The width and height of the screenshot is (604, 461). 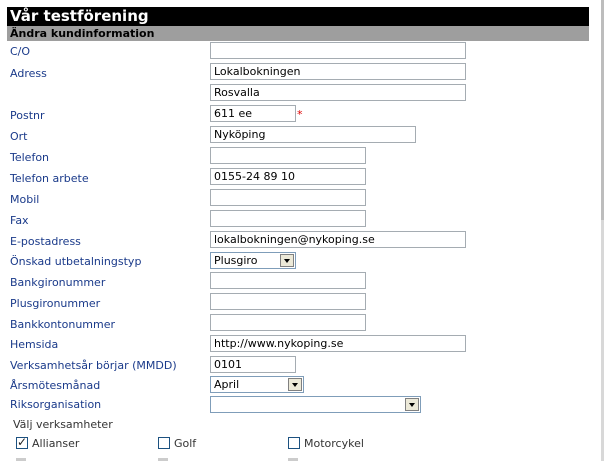 I want to click on utbetalningstyp-label: Önskad utbetalningstyp, so click(x=76, y=261).